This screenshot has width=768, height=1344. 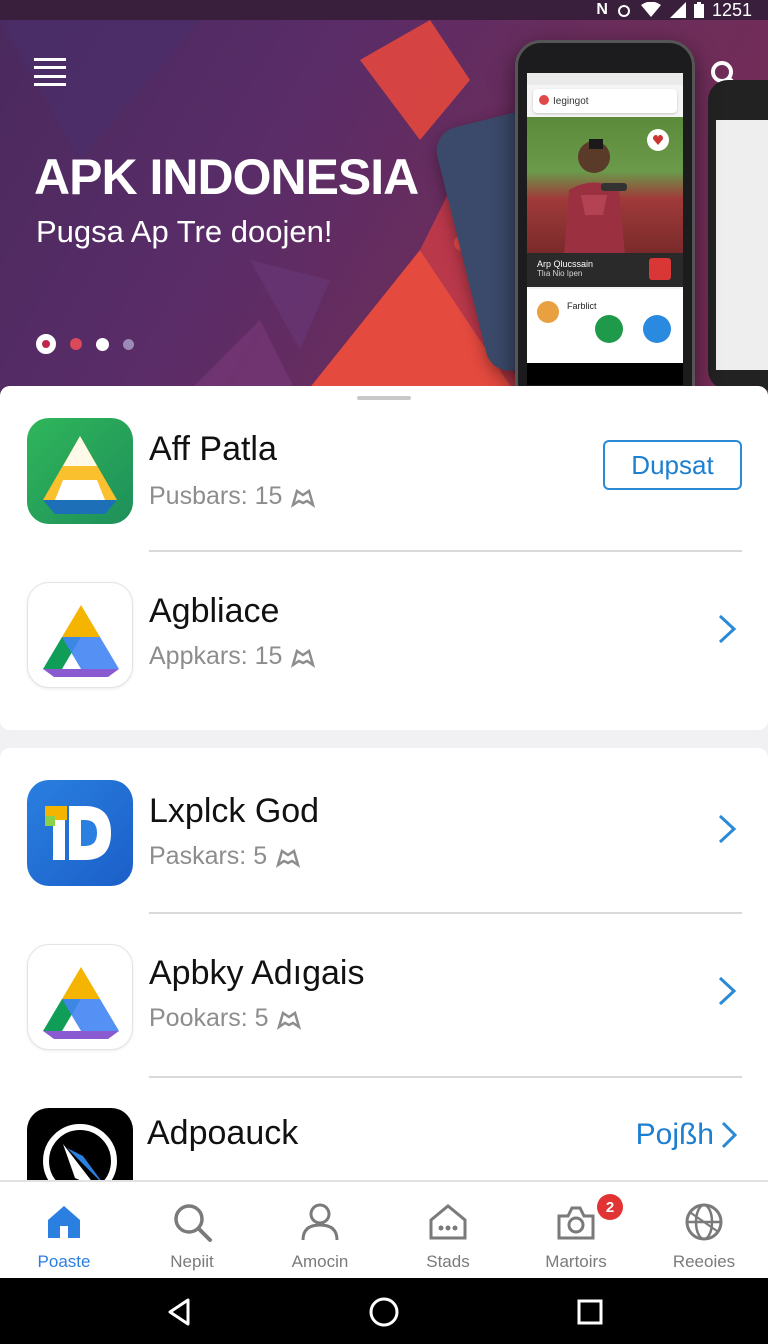 What do you see at coordinates (384, 841) in the screenshot?
I see `app-row: Lxplck God Paskars: 5` at bounding box center [384, 841].